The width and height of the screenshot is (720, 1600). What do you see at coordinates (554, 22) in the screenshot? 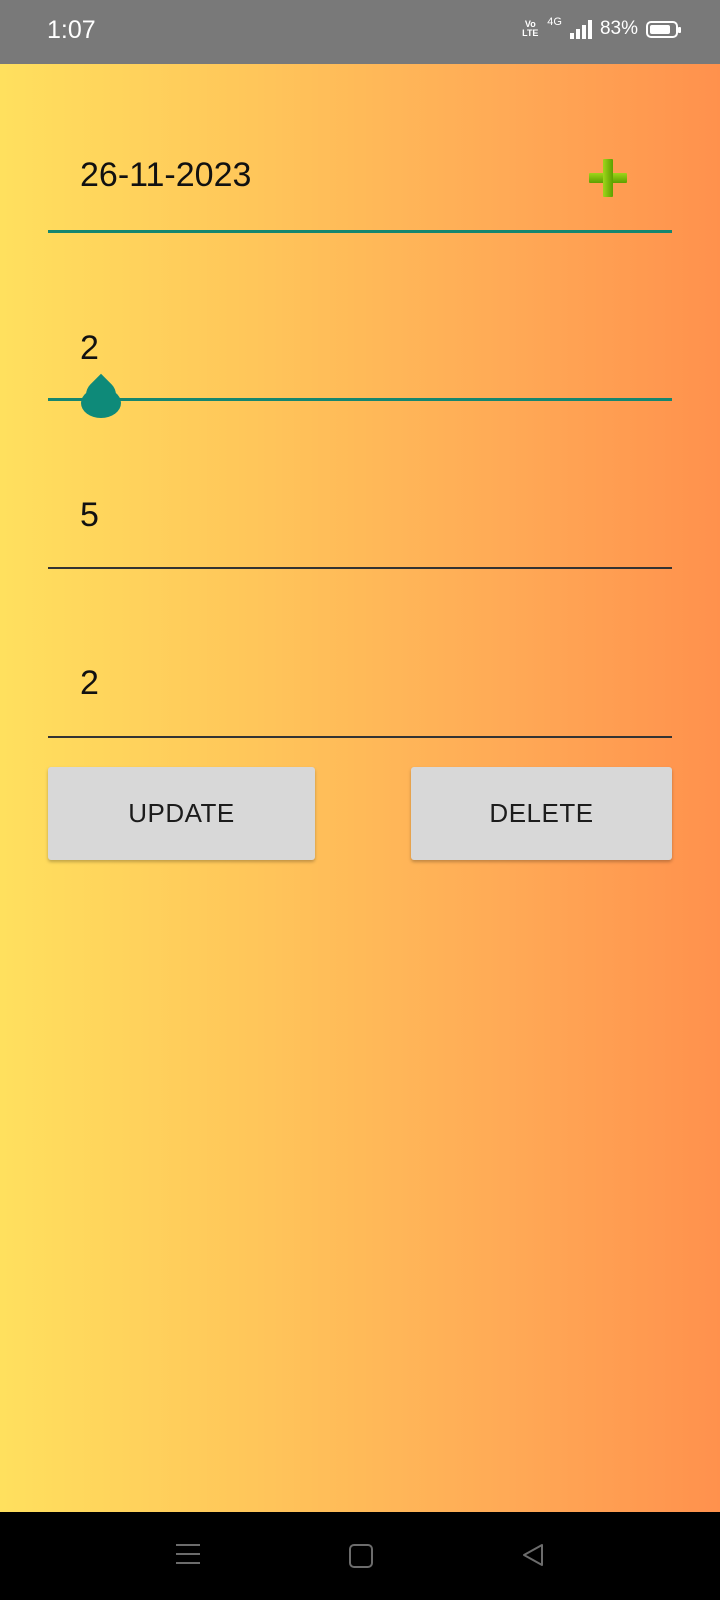
I see `network-type-label: 4G` at bounding box center [554, 22].